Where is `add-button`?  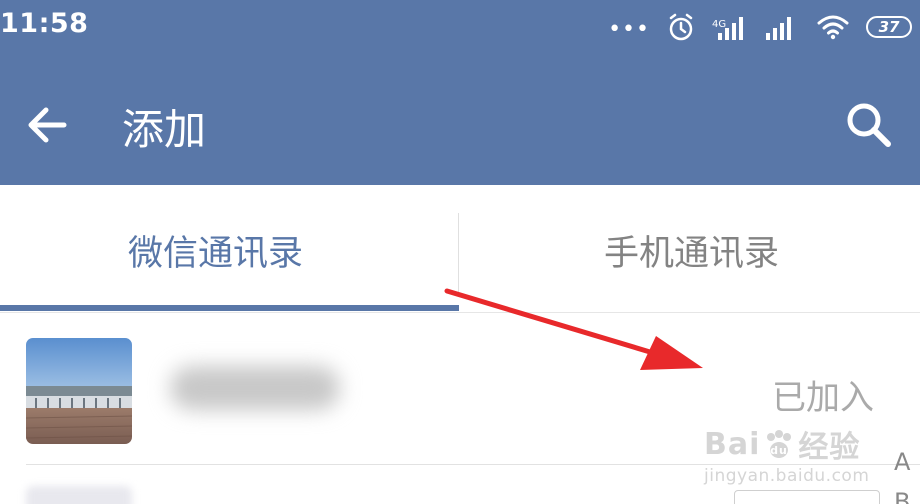 add-button is located at coordinates (807, 497).